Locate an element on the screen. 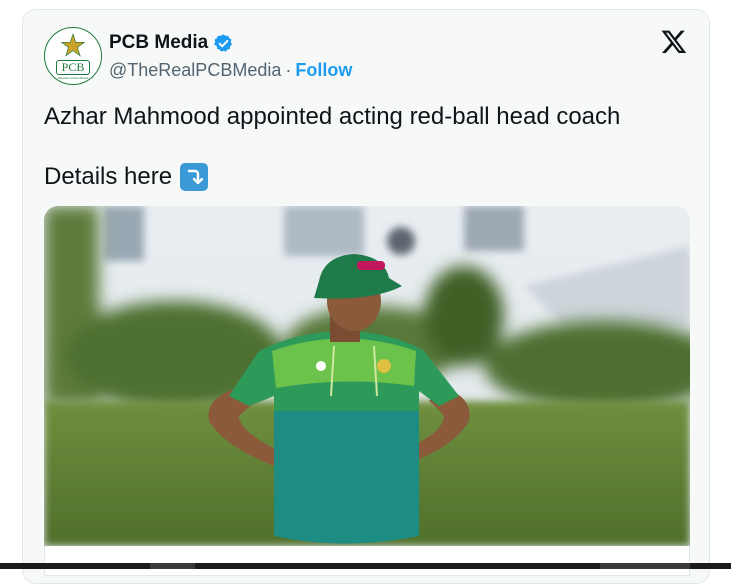  right-arrow-curving-down-icon is located at coordinates (194, 177).